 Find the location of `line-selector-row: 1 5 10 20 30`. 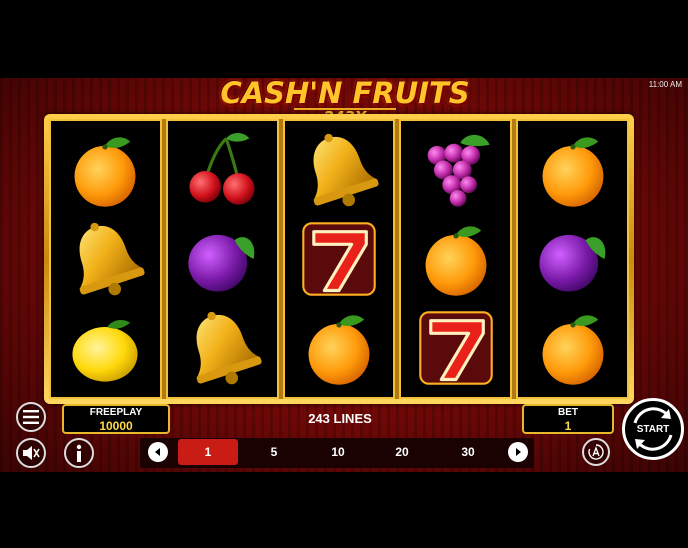

line-selector-row: 1 5 10 20 30 is located at coordinates (344, 453).